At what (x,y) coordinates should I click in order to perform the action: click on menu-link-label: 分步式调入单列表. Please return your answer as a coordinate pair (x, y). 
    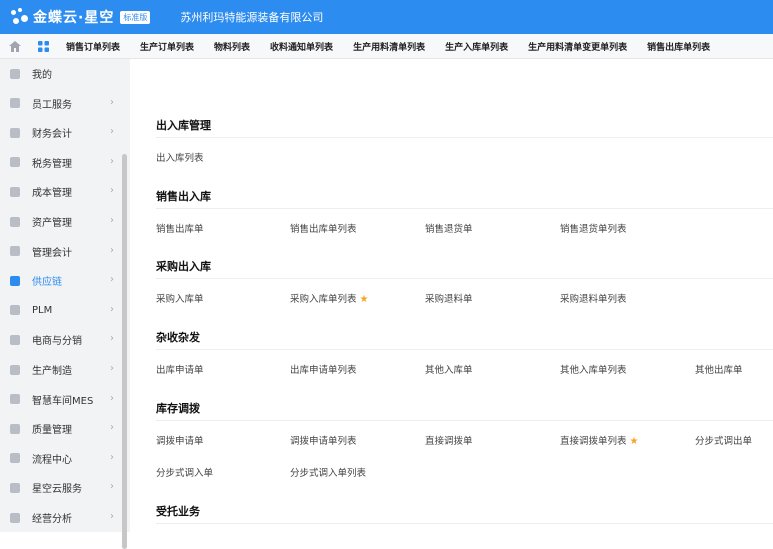
    Looking at the image, I should click on (328, 473).